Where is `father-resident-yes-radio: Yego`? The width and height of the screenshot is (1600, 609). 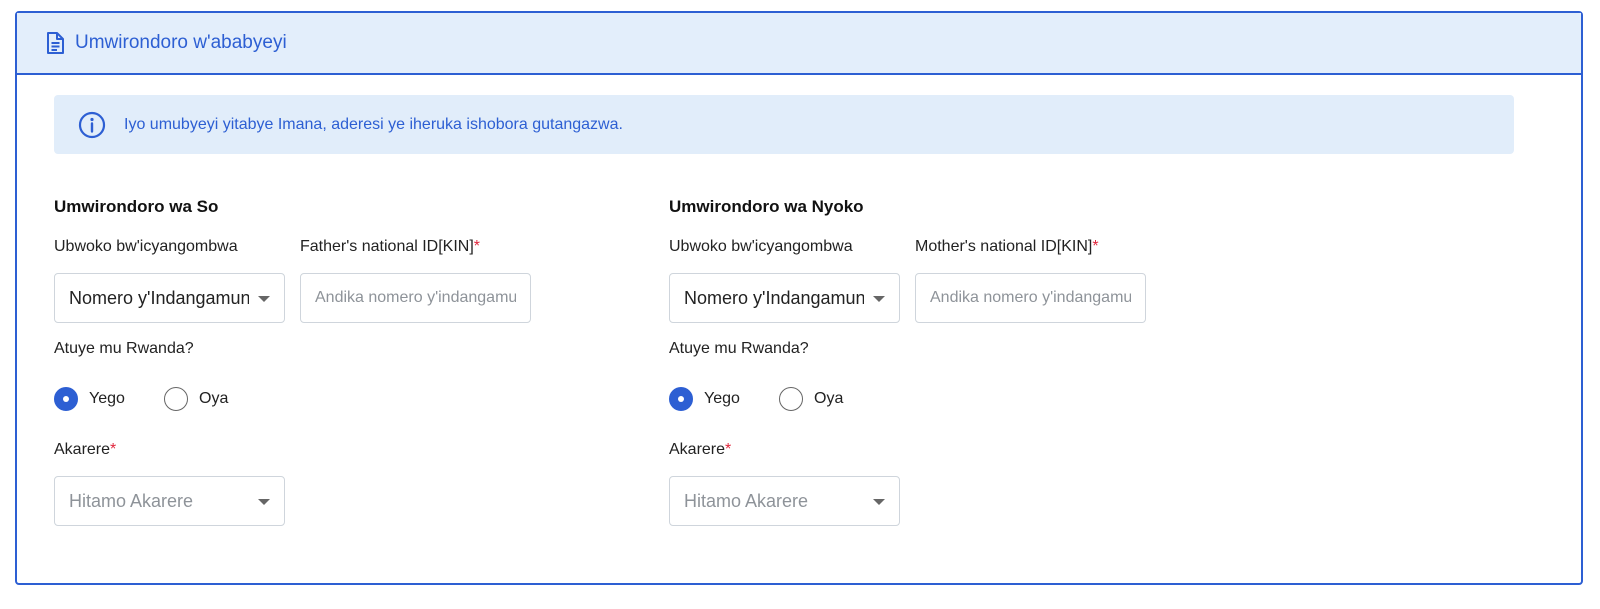 father-resident-yes-radio: Yego is located at coordinates (89, 399).